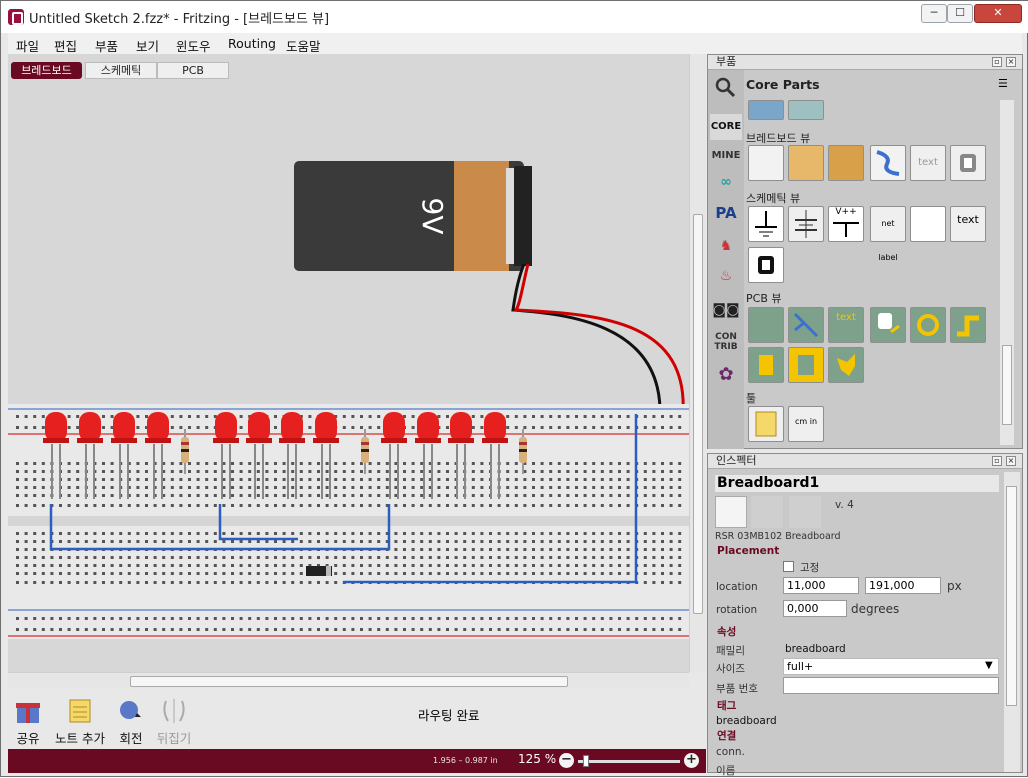 This screenshot has width=1028, height=778. I want to click on part-pad, so click(766, 365).